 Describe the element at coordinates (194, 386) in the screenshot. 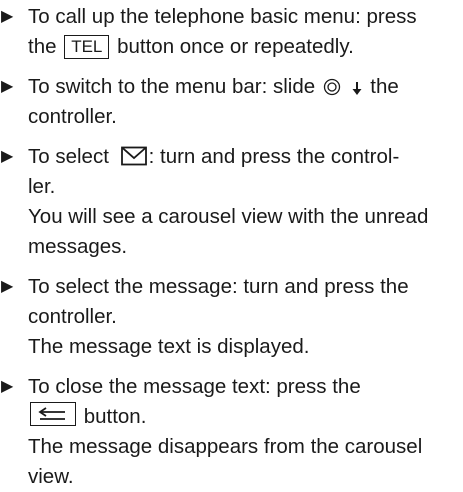

I see `step-text: To close the message text: press the` at that location.